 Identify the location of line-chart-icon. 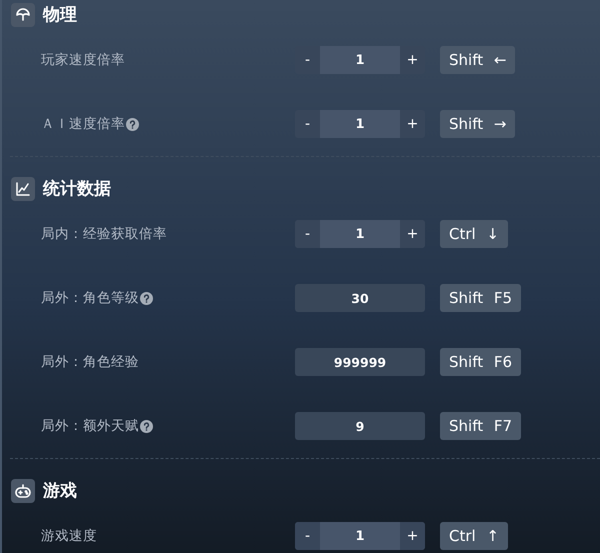
(23, 189).